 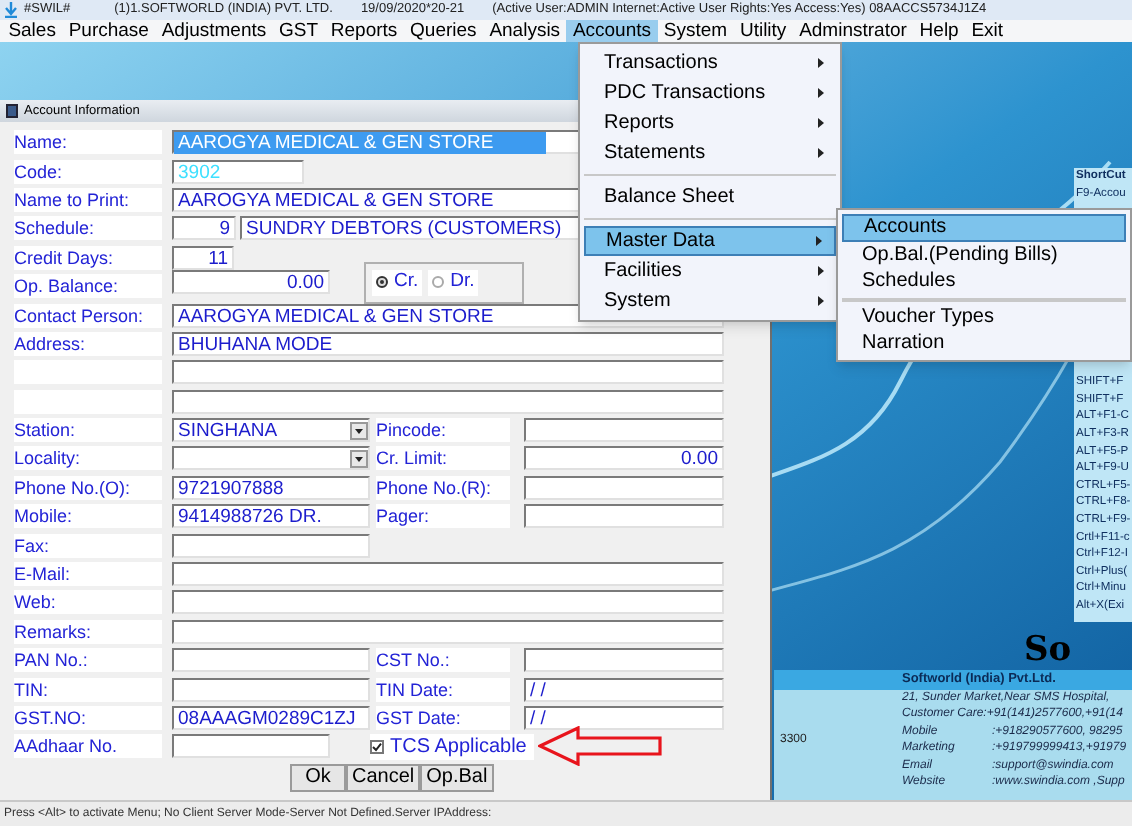 What do you see at coordinates (853, 31) in the screenshot?
I see `menu-item: Adminstrator` at bounding box center [853, 31].